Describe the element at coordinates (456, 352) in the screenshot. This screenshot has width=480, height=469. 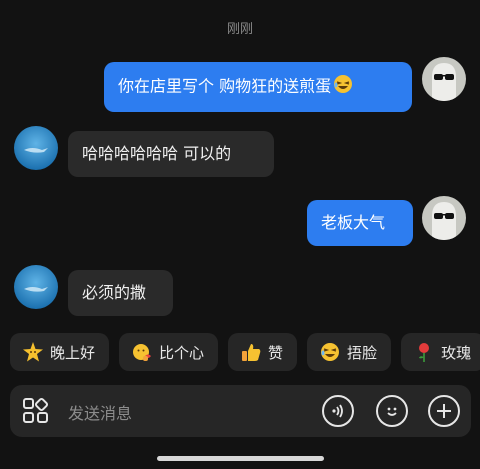
I see `quick-reply-label: 玫瑰` at that location.